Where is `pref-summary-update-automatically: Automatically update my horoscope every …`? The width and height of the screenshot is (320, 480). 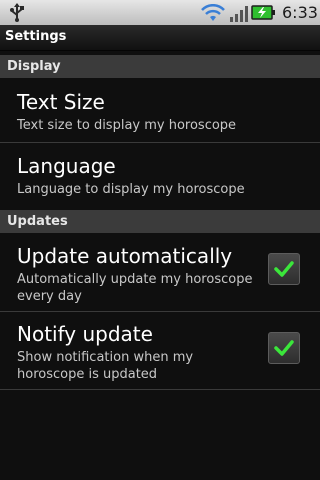
pref-summary-update-automatically: Automatically update my horoscope every … is located at coordinates (135, 288).